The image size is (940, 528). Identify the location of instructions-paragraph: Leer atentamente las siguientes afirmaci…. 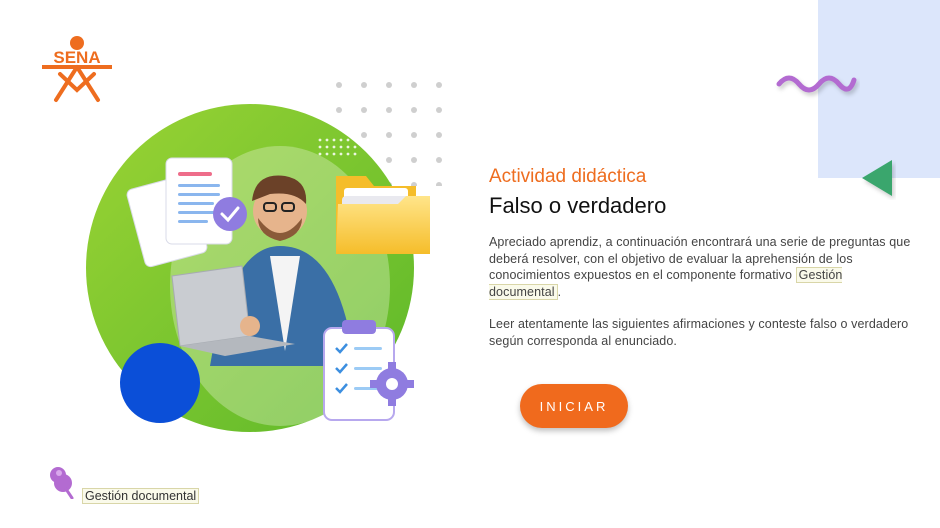
(699, 332).